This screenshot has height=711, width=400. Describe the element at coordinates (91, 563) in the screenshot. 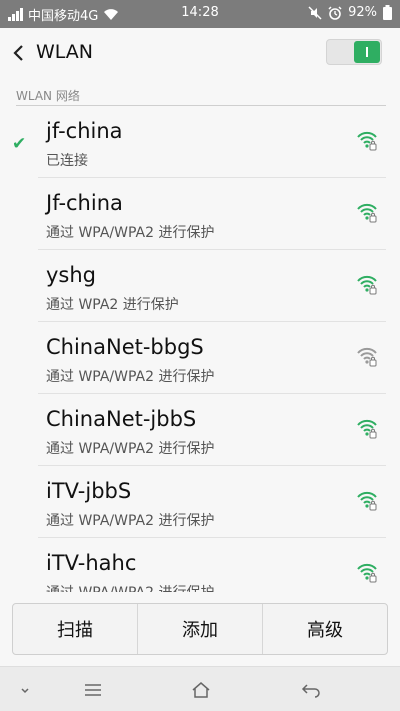

I see `network-ssid: iTV-hahc` at that location.